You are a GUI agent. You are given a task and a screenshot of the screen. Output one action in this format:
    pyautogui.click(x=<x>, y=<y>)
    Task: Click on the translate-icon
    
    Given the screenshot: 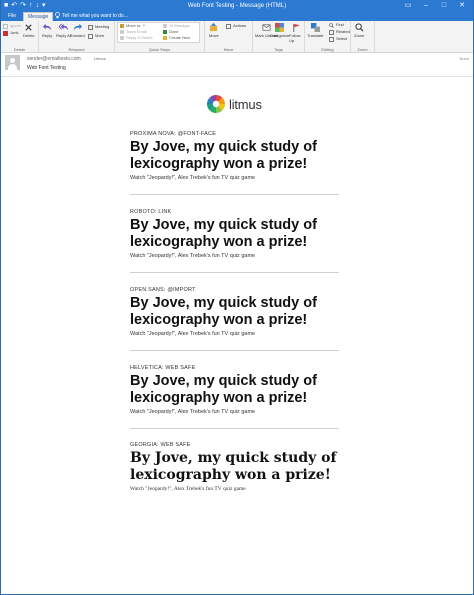 What is the action you would take?
    pyautogui.click(x=315, y=27)
    